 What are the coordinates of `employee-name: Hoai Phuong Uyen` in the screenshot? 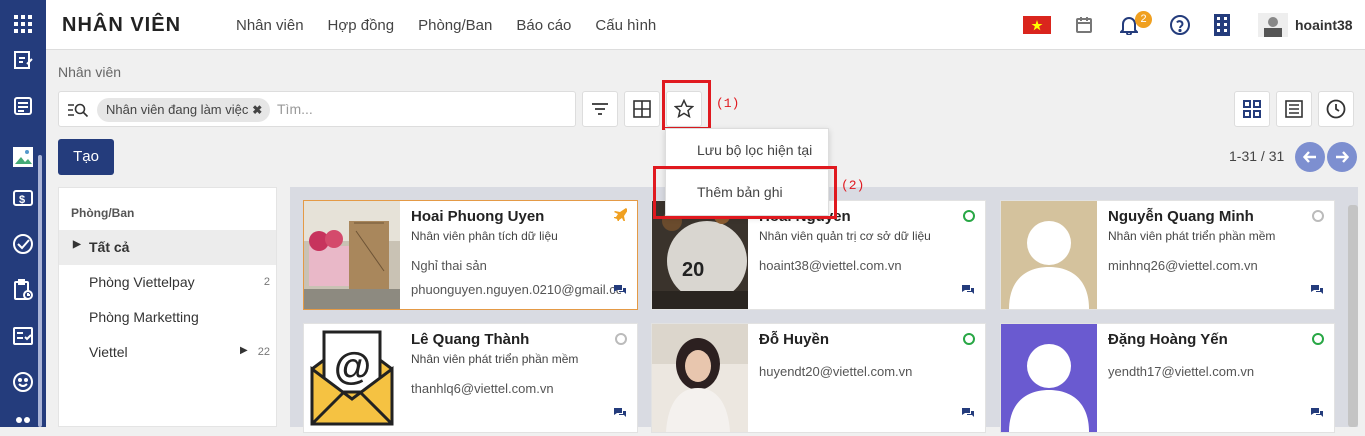 It's located at (478, 216).